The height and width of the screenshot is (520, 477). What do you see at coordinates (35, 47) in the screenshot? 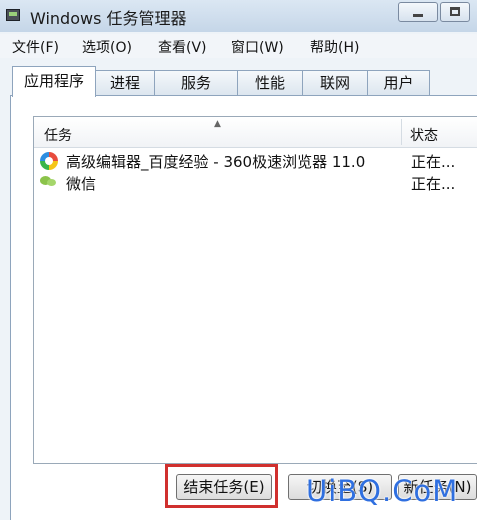
I see `menu-file: 文件(F)` at bounding box center [35, 47].